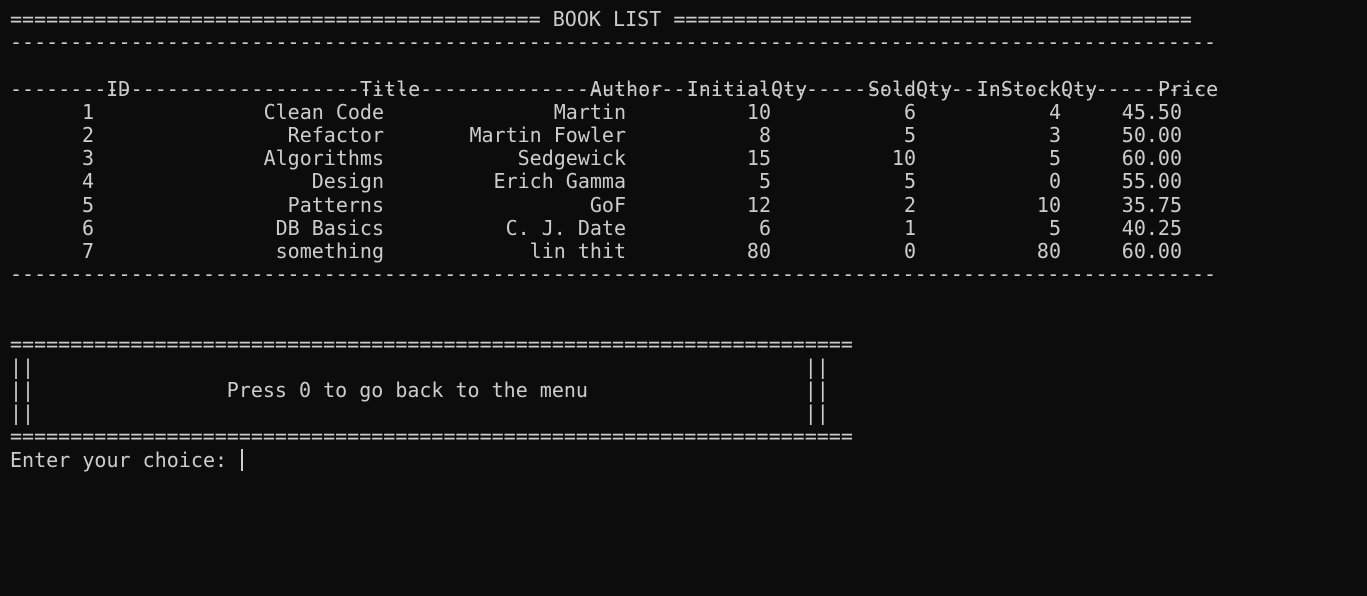  I want to click on cell-title: something, so click(329, 250).